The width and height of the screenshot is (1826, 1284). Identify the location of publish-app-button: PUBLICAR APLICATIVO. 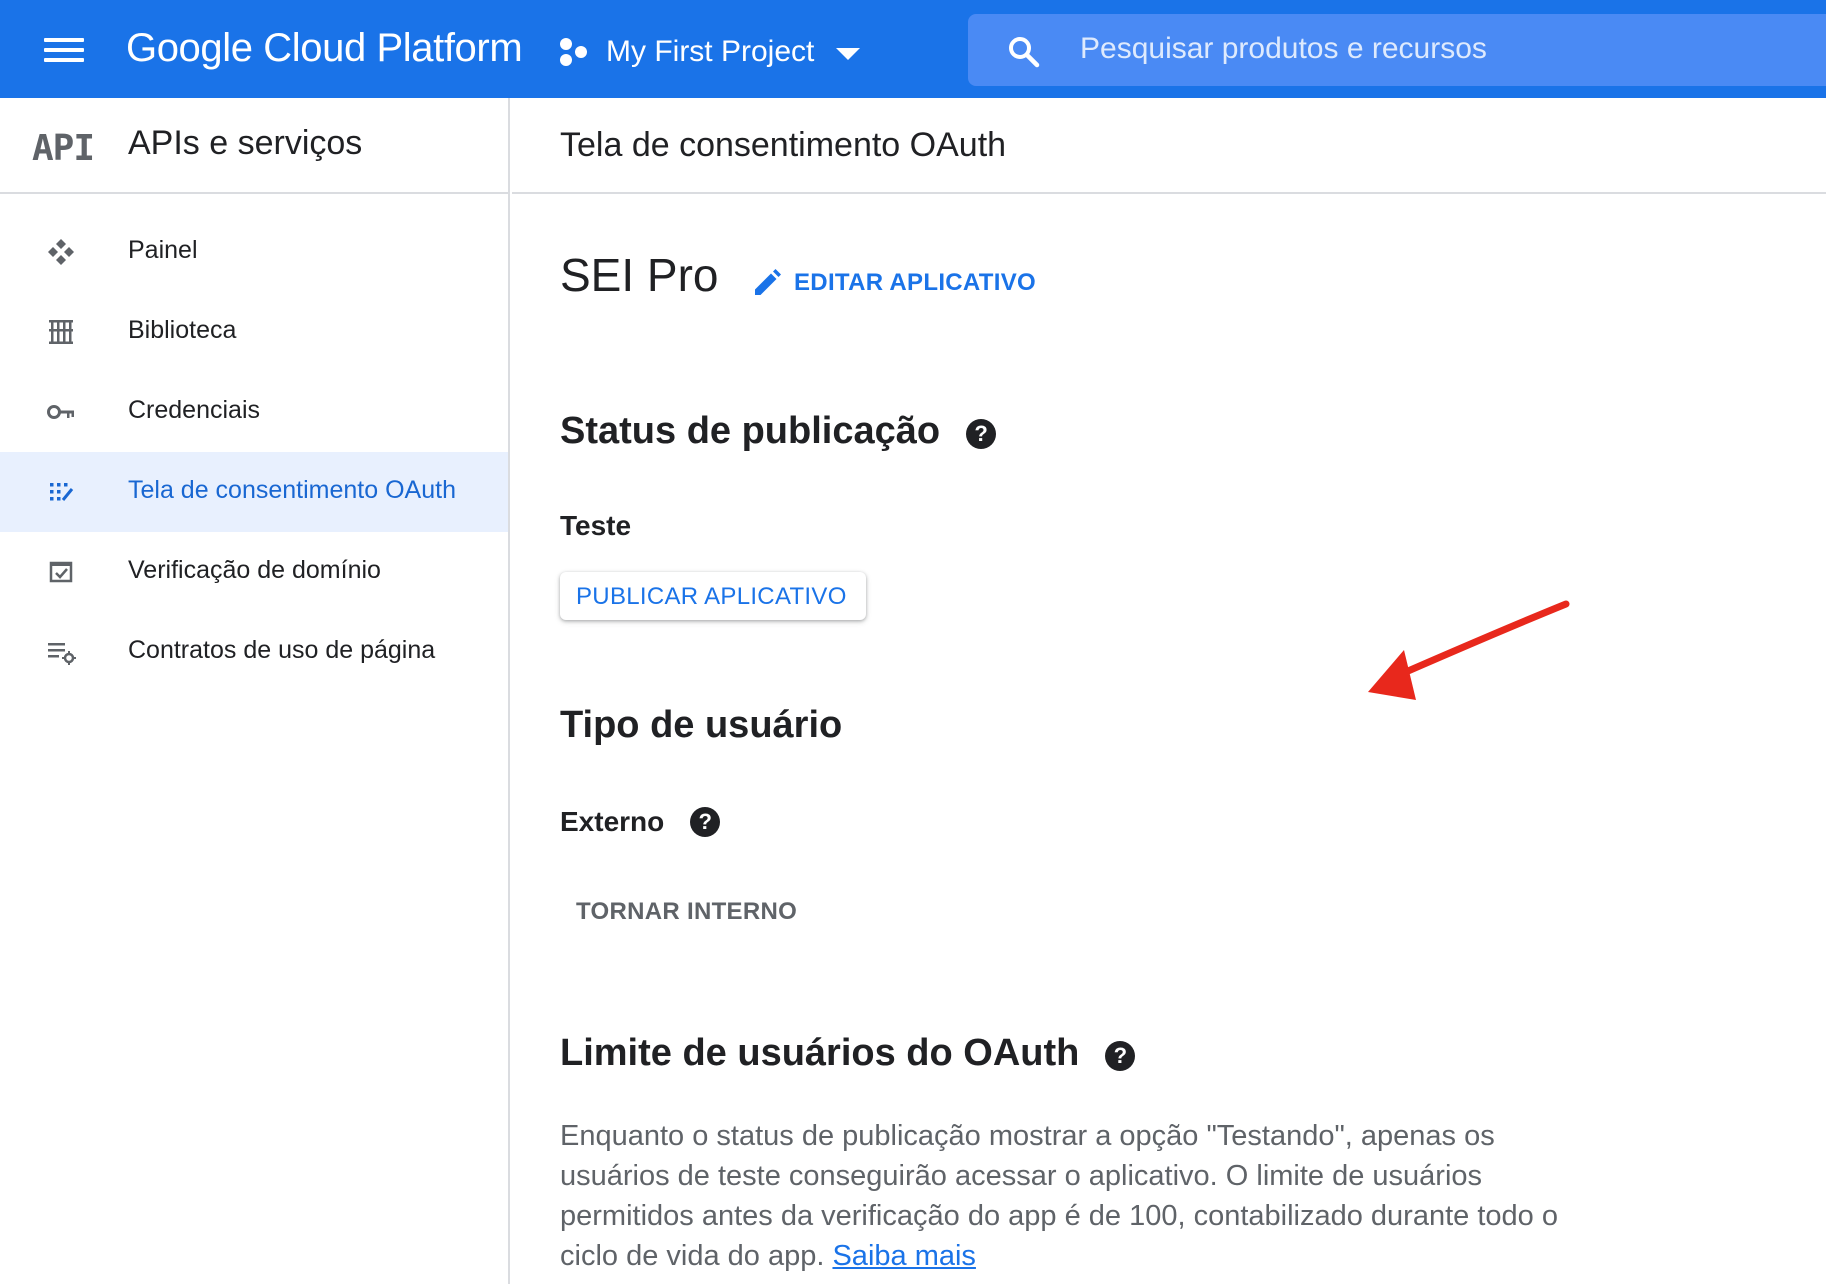
(713, 596).